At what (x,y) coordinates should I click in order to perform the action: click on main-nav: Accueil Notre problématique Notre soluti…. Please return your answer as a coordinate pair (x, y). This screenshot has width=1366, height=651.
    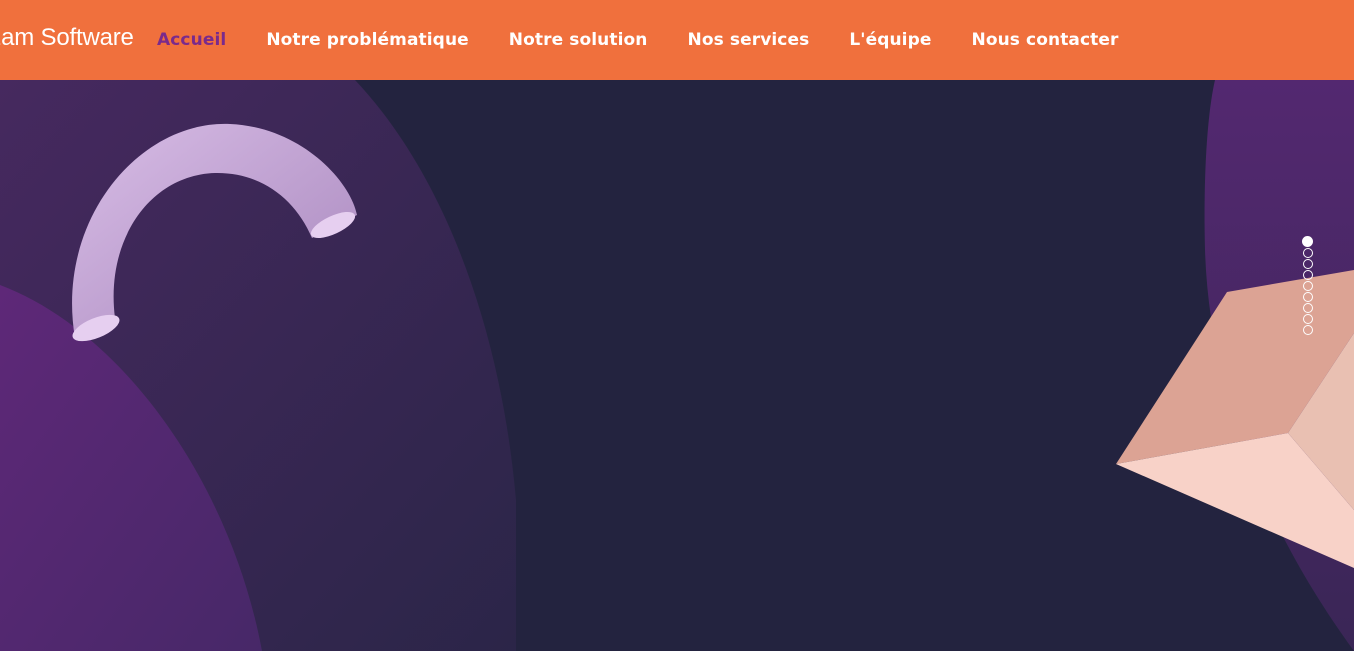
    Looking at the image, I should click on (638, 40).